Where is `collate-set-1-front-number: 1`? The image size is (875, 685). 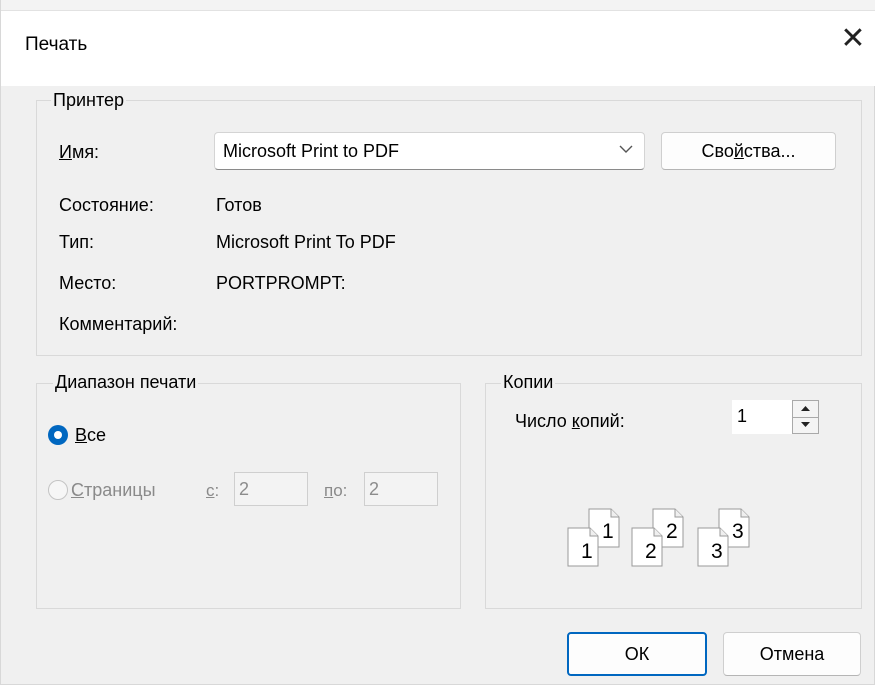 collate-set-1-front-number: 1 is located at coordinates (587, 551).